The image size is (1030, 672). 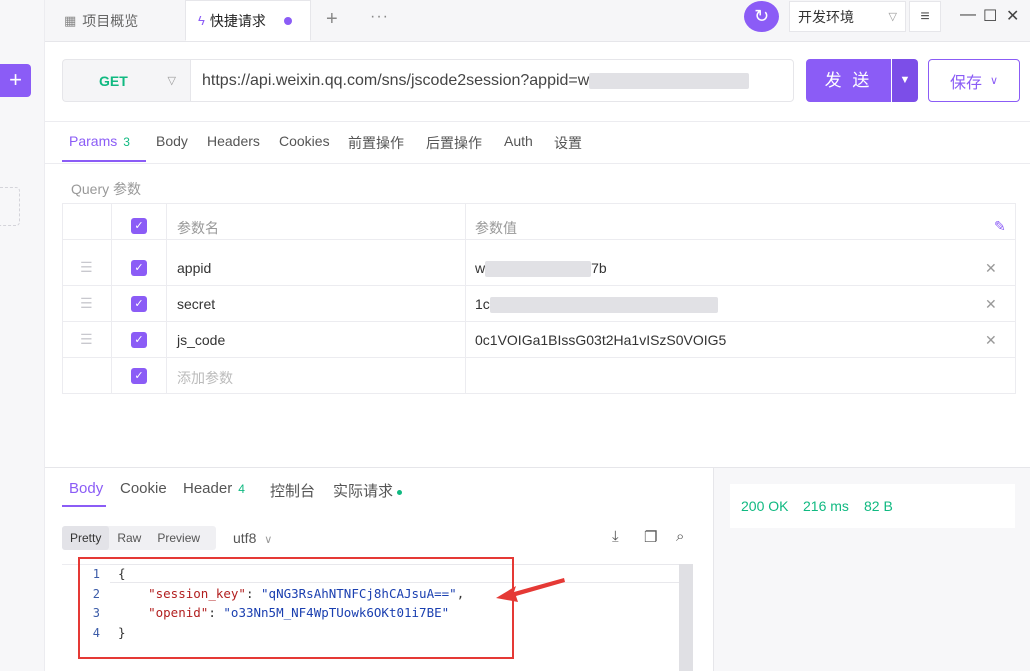 I want to click on tab-actual-request: 实际请求, so click(x=368, y=490).